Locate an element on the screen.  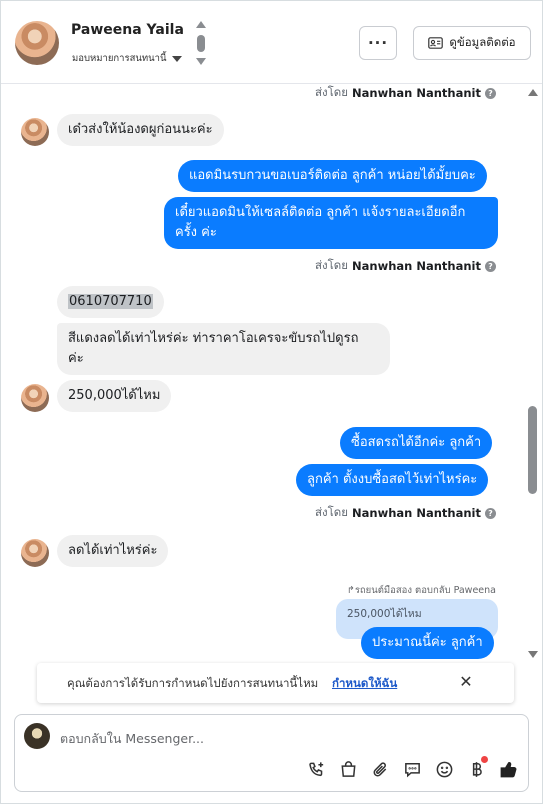
arrow-up-icon is located at coordinates (201, 24).